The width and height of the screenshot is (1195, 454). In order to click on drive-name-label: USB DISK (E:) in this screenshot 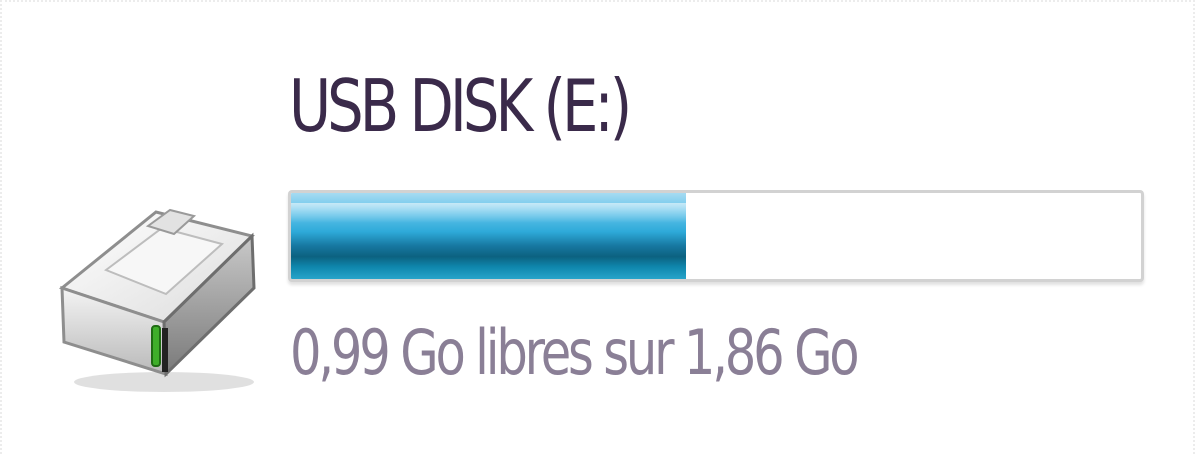, I will do `click(460, 106)`.